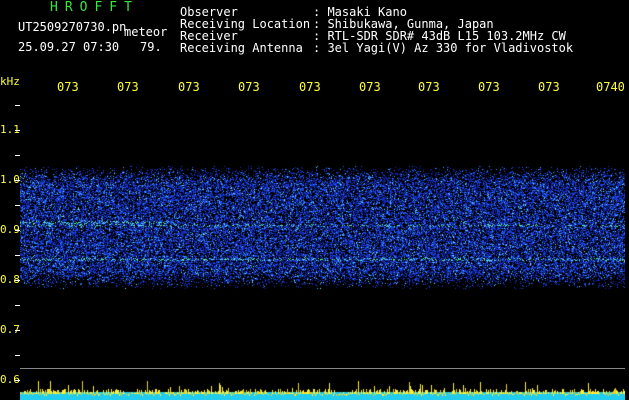 The image size is (629, 400). Describe the element at coordinates (151, 47) in the screenshot. I see `count-label: 79.` at that location.